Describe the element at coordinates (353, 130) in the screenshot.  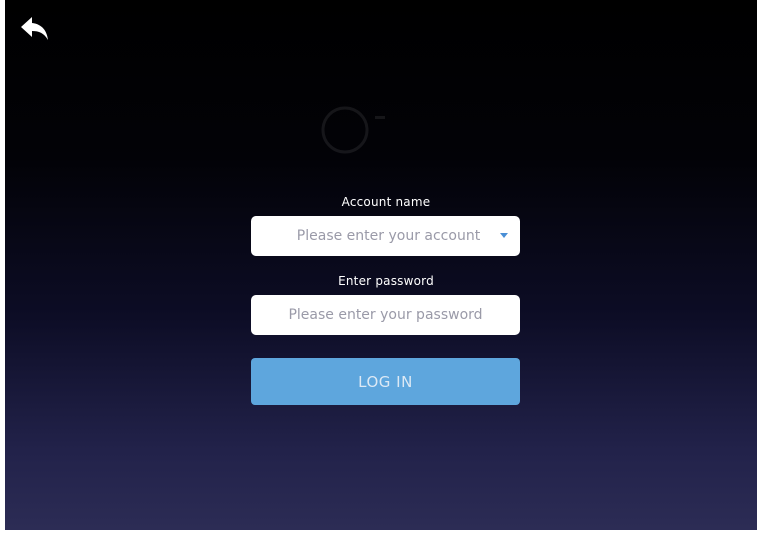
I see `logo-icon` at that location.